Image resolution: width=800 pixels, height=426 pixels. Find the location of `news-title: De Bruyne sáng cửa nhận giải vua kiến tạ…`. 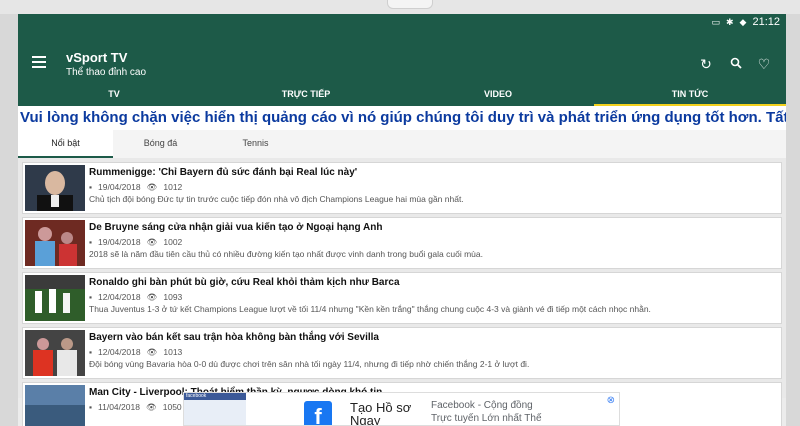

news-title: De Bruyne sáng cửa nhận giải vua kiến tạ… is located at coordinates (236, 227).